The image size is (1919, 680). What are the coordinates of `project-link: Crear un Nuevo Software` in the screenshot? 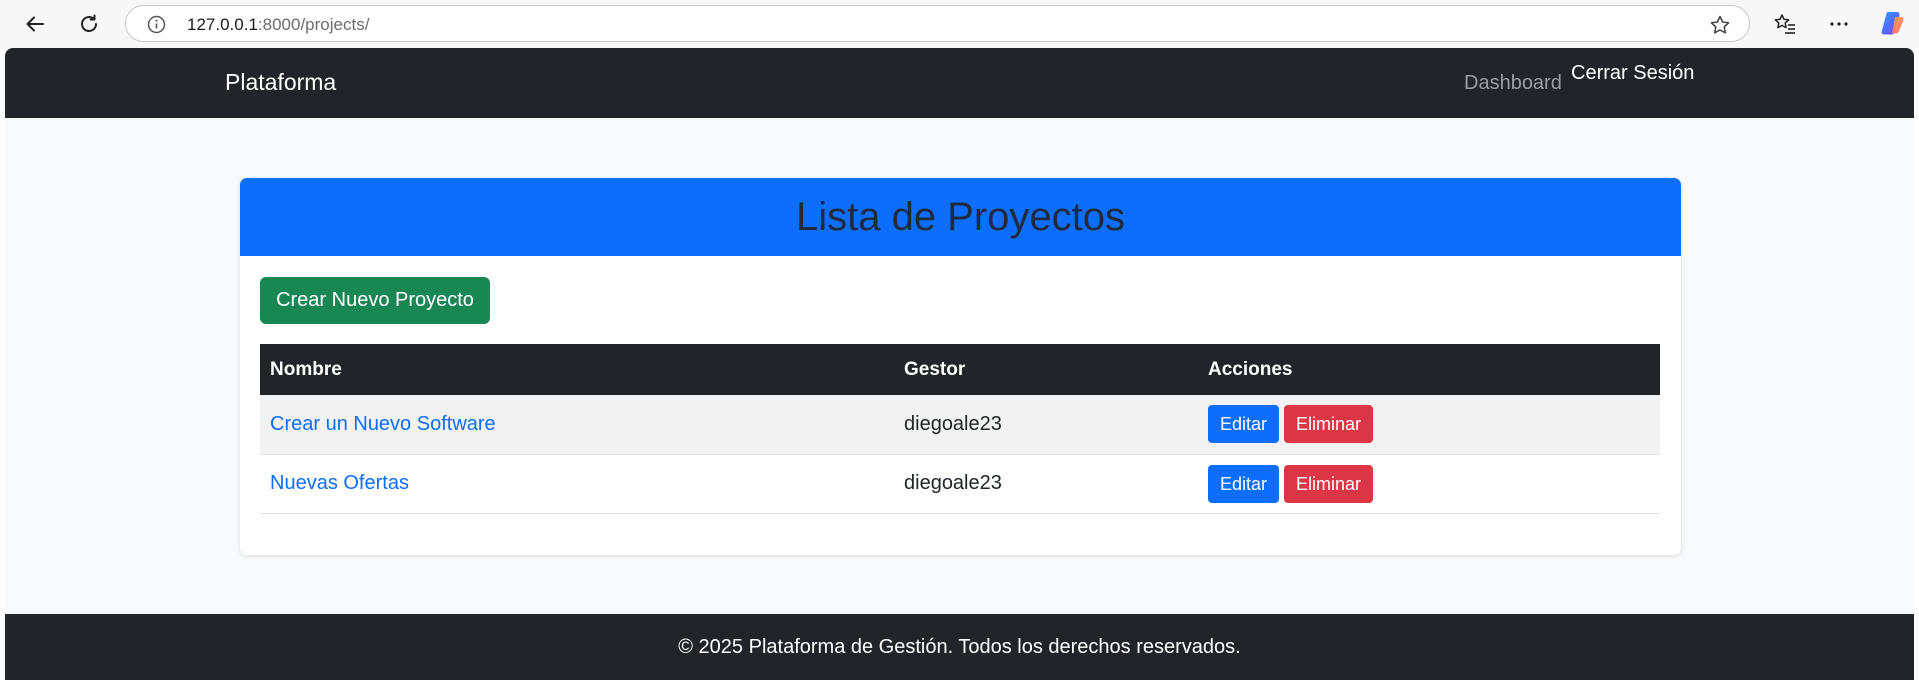 It's located at (383, 424).